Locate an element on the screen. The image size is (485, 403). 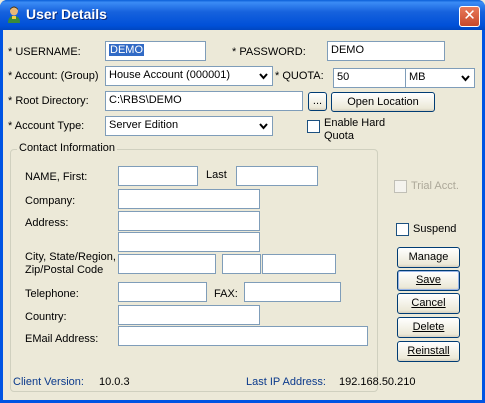
telephone-label: Telephone: is located at coordinates (52, 294).